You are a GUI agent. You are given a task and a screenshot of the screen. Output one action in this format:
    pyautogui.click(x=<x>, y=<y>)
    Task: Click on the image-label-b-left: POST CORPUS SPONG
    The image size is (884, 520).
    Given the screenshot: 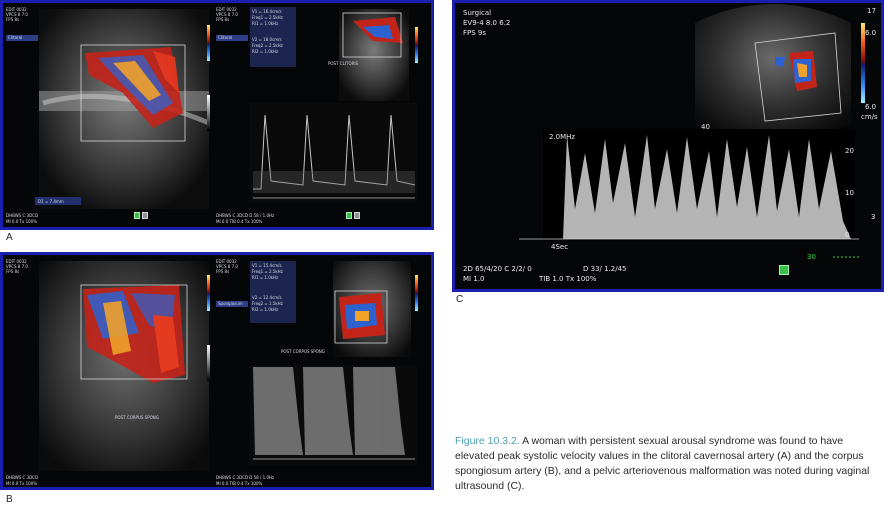 What is the action you would take?
    pyautogui.click(x=137, y=417)
    